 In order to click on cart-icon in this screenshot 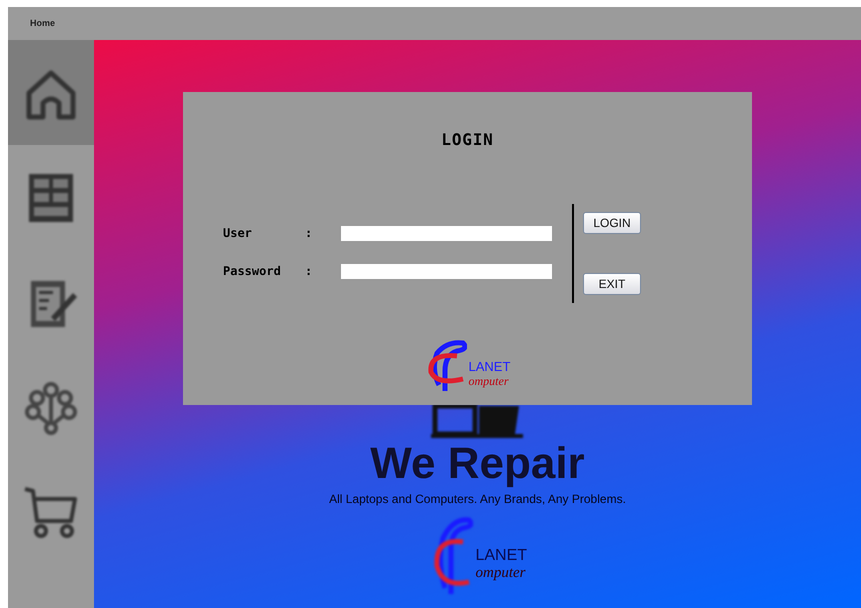, I will do `click(51, 512)`.